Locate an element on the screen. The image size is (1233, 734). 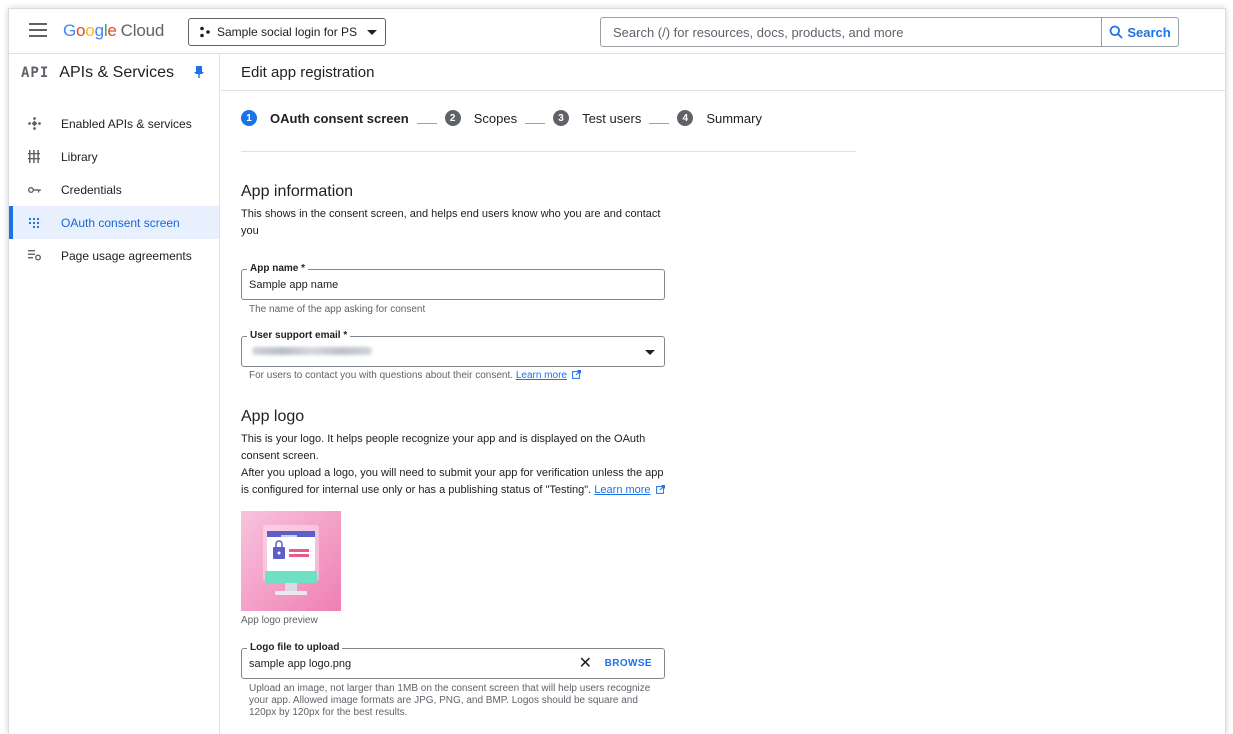
project-name: Sample social login for PS is located at coordinates (287, 32).